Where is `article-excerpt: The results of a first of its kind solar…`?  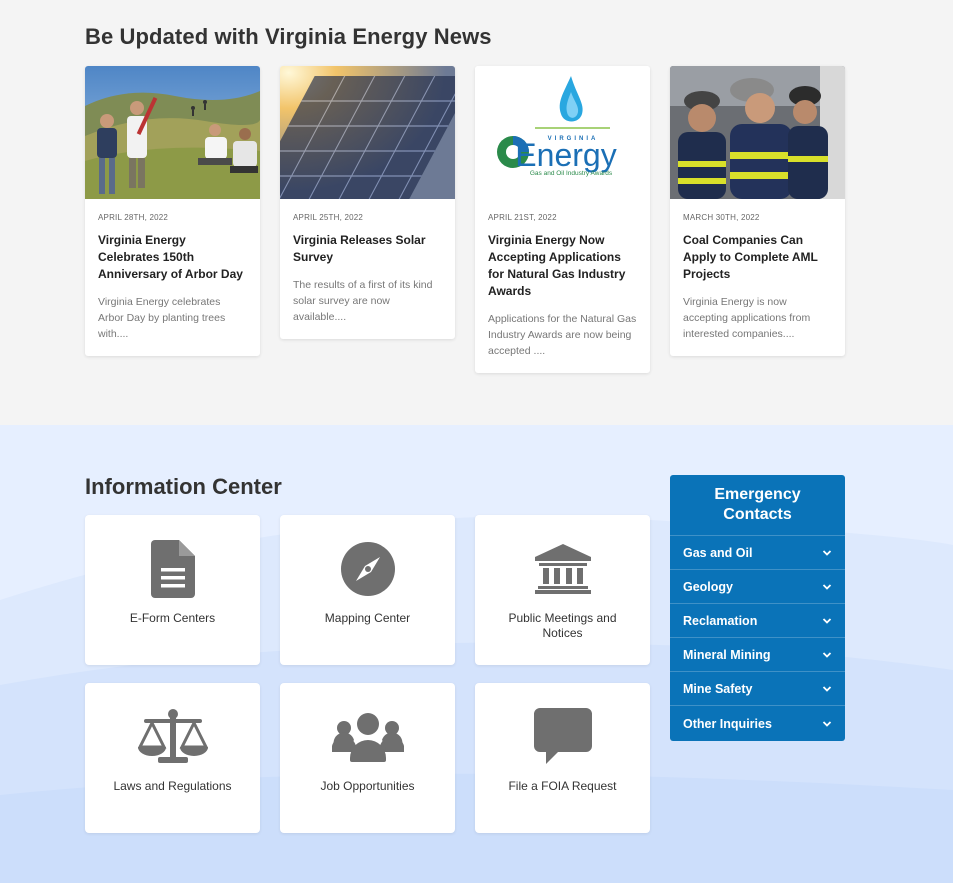 article-excerpt: The results of a first of its kind solar… is located at coordinates (363, 301).